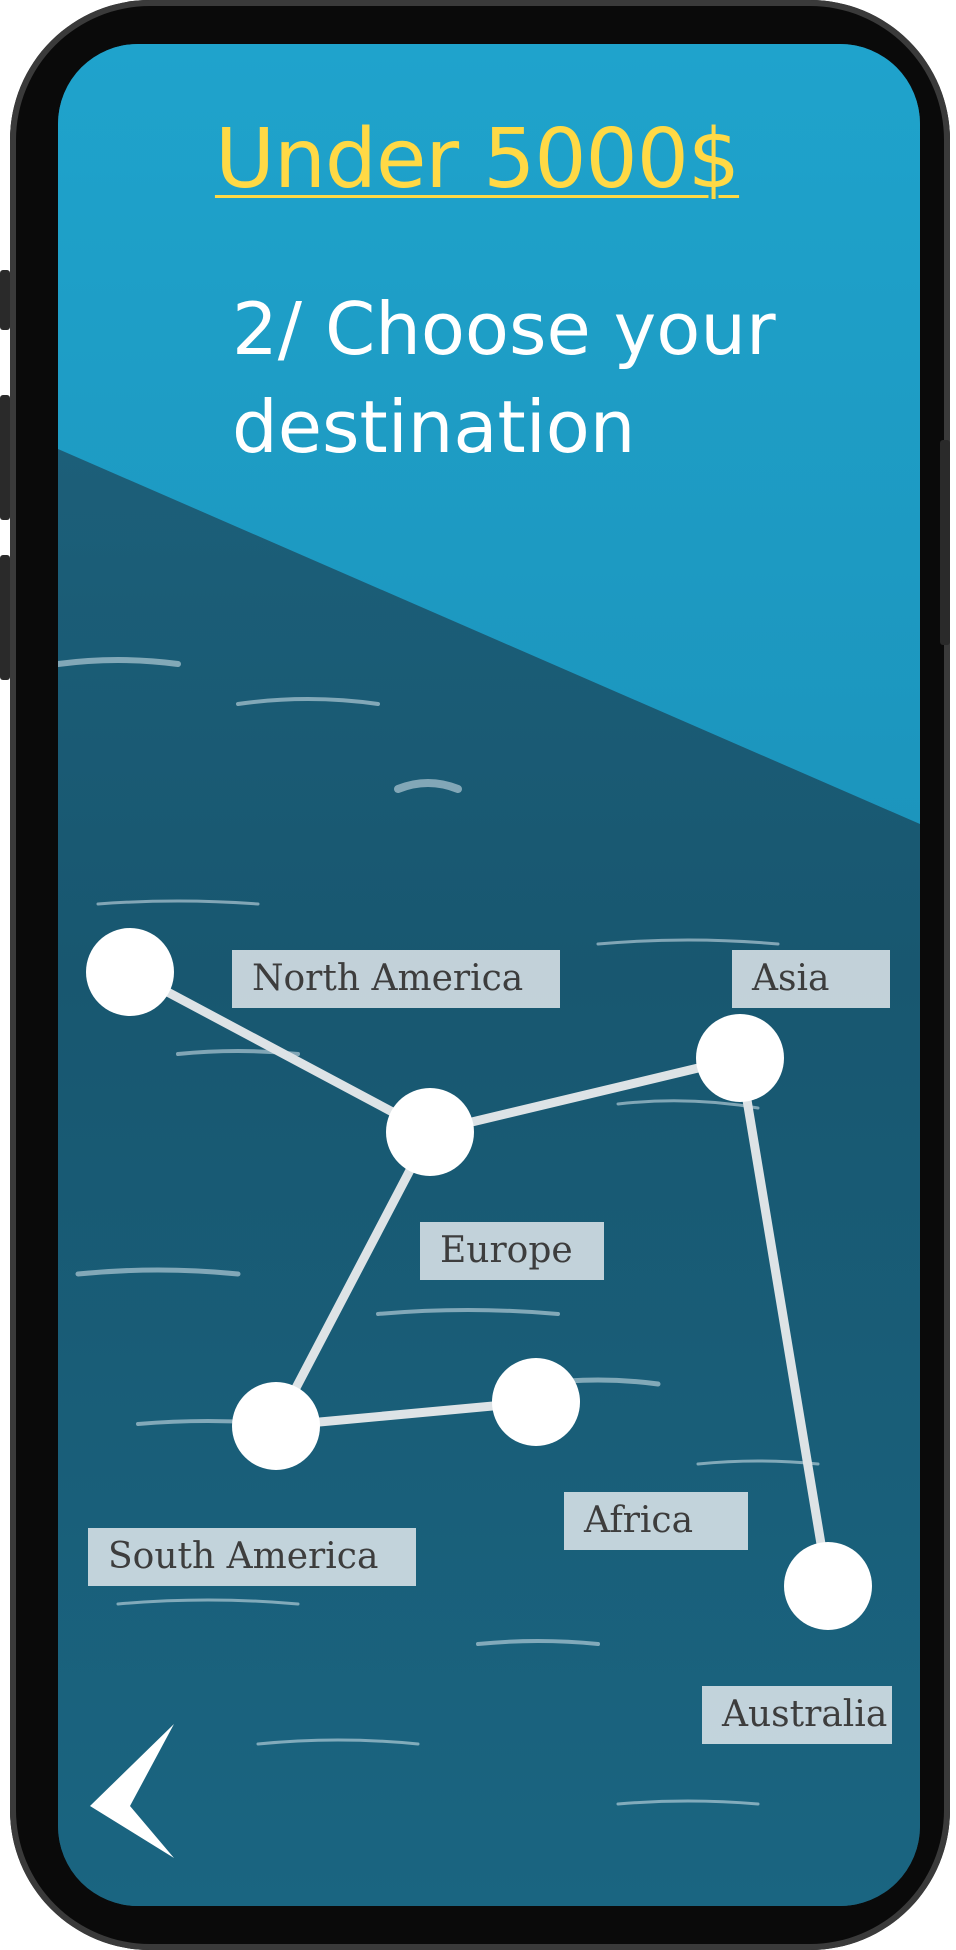 The height and width of the screenshot is (1950, 956). Describe the element at coordinates (5, 300) in the screenshot. I see `silent-switch` at that location.